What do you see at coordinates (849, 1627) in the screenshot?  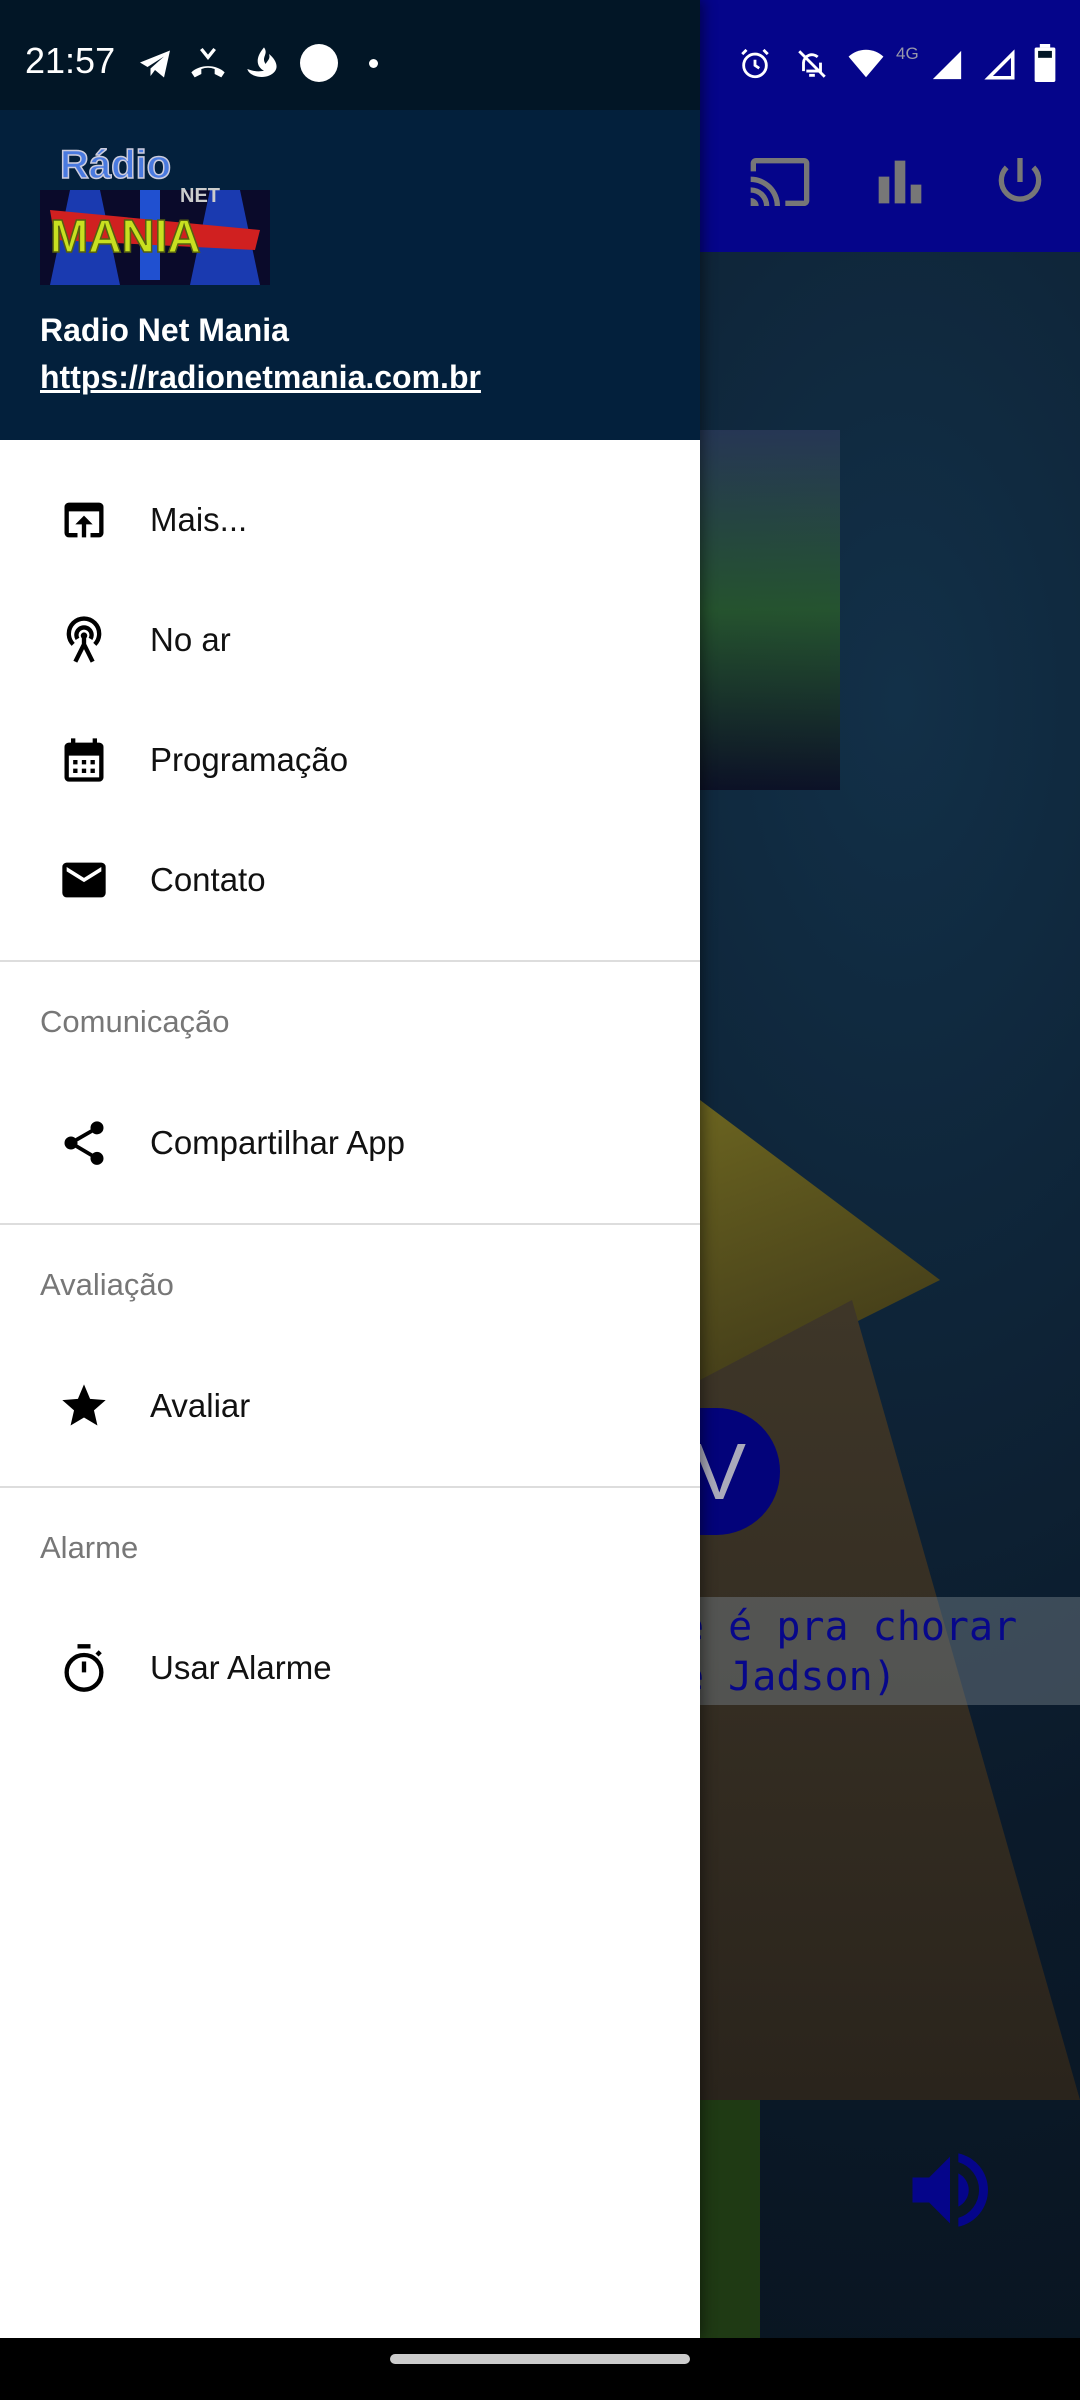 I see `now-playing-line: e é pra chorar` at bounding box center [849, 1627].